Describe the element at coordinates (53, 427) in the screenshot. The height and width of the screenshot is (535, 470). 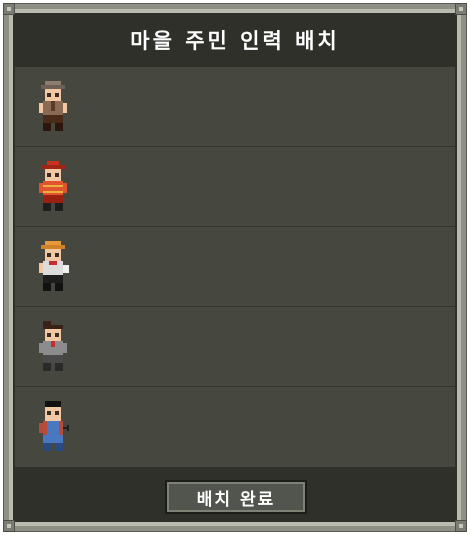
I see `mechanic-villager-icon` at that location.